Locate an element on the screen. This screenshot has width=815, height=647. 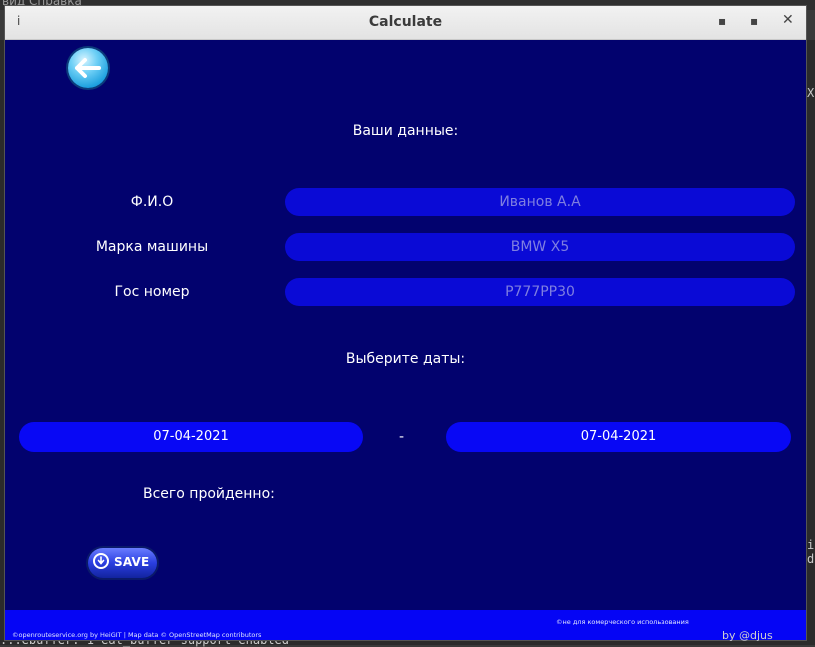
minimize-icon: ▪ is located at coordinates (722, 21).